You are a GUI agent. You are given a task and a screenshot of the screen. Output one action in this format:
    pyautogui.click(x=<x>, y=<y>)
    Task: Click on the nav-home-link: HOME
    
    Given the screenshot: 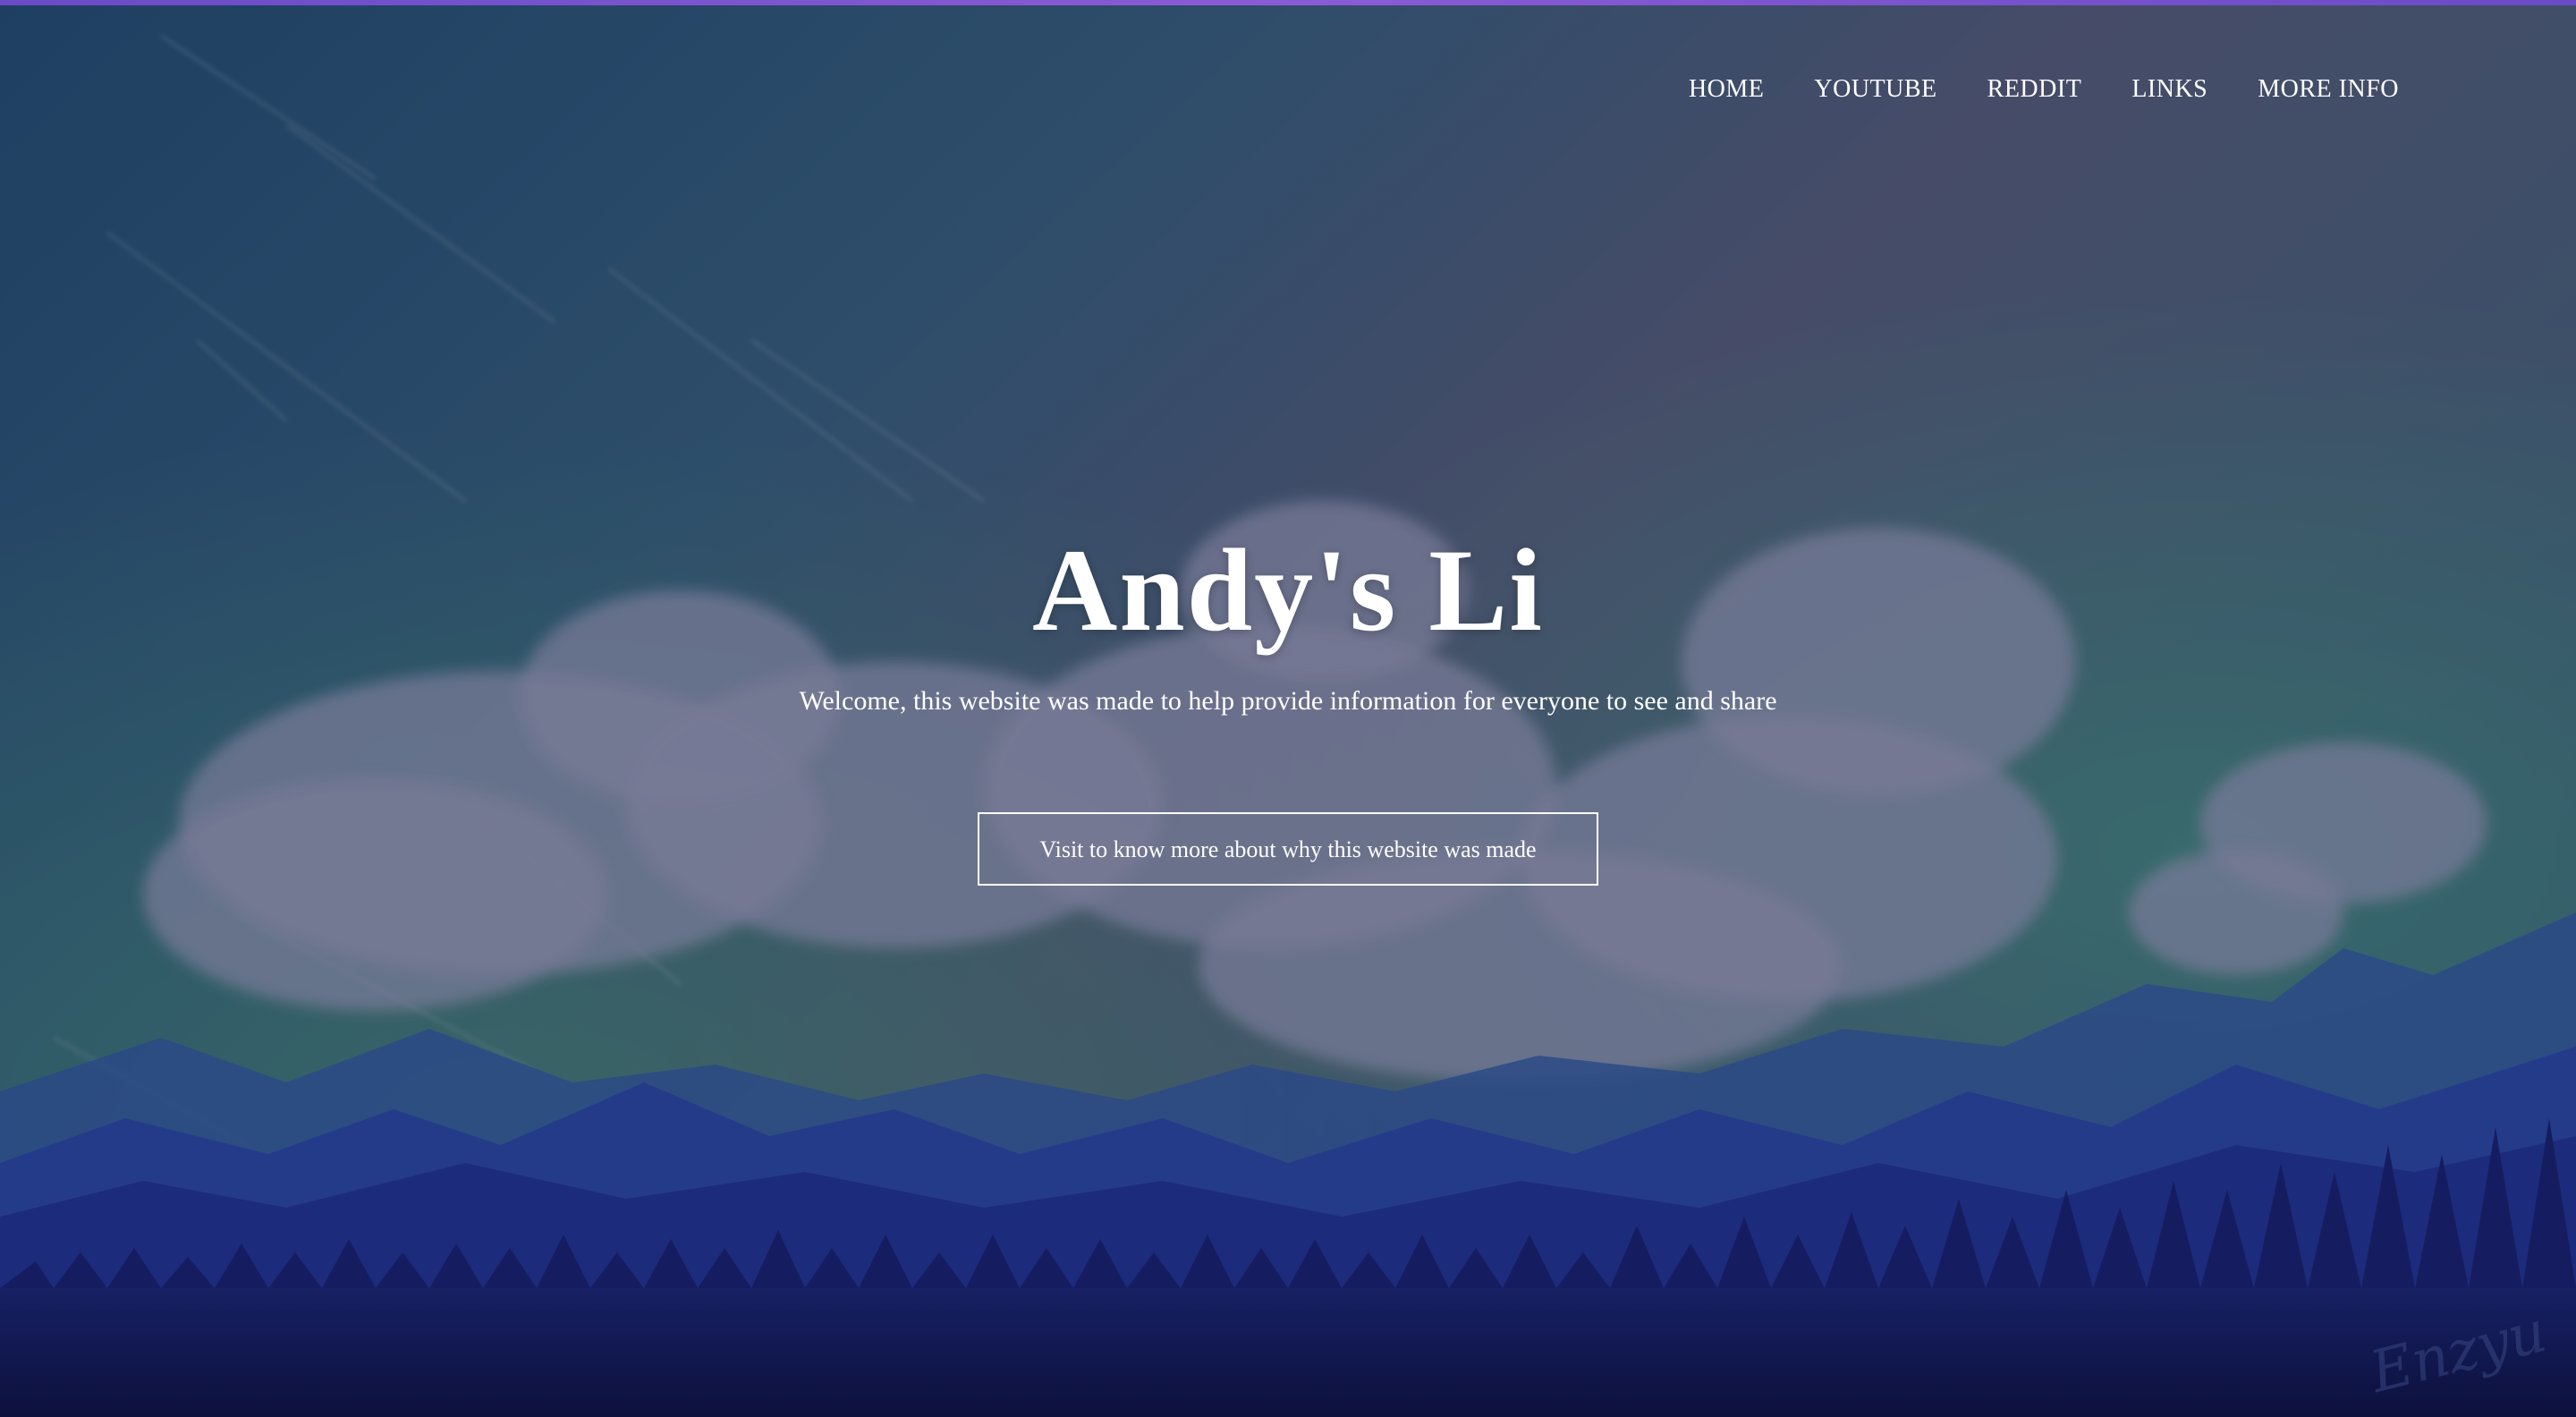 What is the action you would take?
    pyautogui.click(x=1701, y=90)
    